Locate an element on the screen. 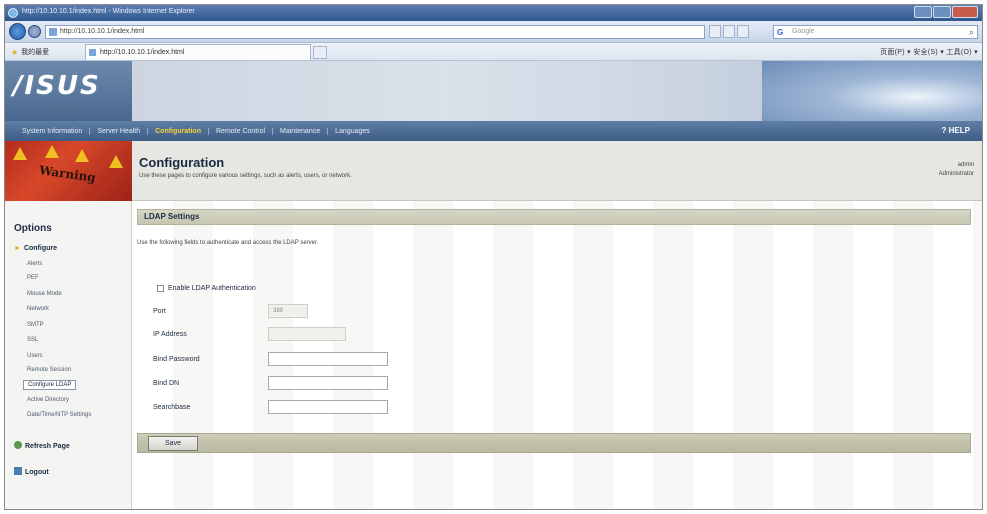 Image resolution: width=987 pixels, height=514 pixels. url-field: http://10.10.10.1/index.html is located at coordinates (375, 32).